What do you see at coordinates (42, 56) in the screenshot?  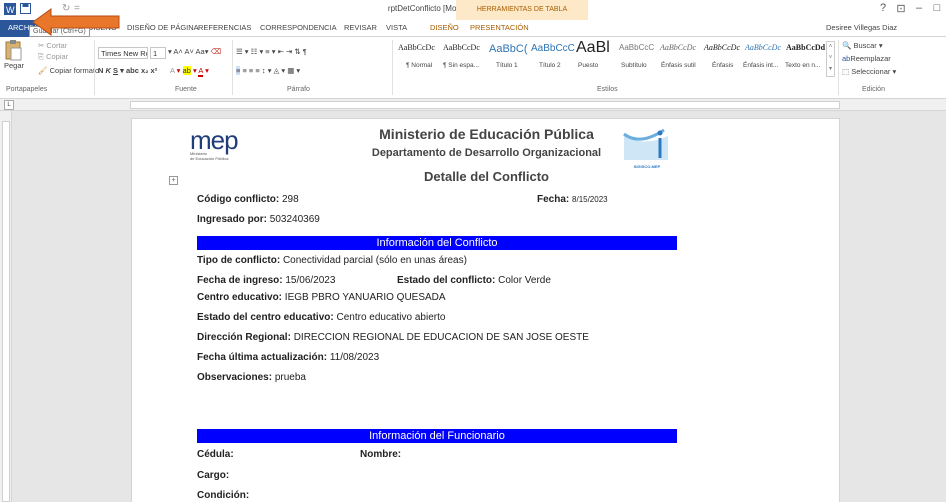 I see `copy-icon: ⎘` at bounding box center [42, 56].